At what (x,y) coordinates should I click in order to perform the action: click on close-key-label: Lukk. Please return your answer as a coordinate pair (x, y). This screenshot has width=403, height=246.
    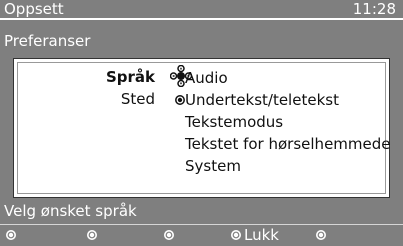
    Looking at the image, I should click on (261, 235).